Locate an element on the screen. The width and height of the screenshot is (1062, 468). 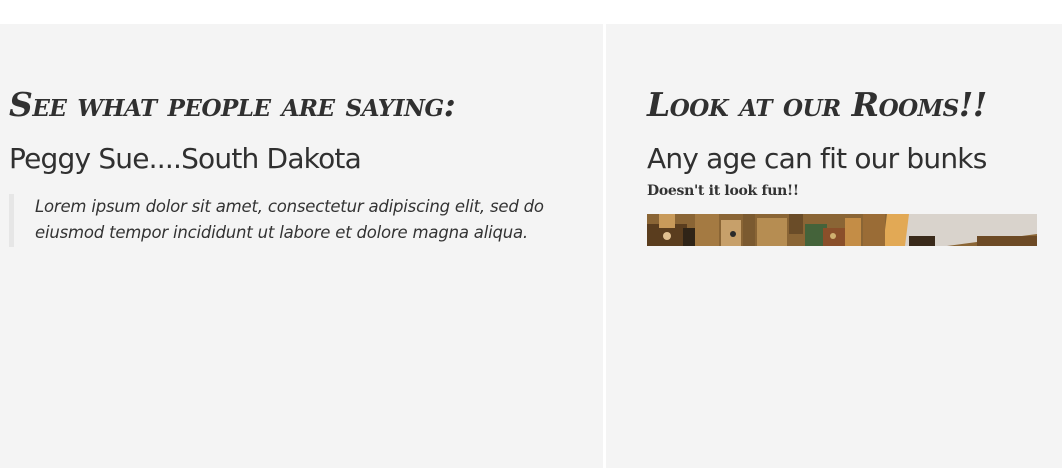
rooms-heading: Look at our Rooms!! is located at coordinates (817, 104).